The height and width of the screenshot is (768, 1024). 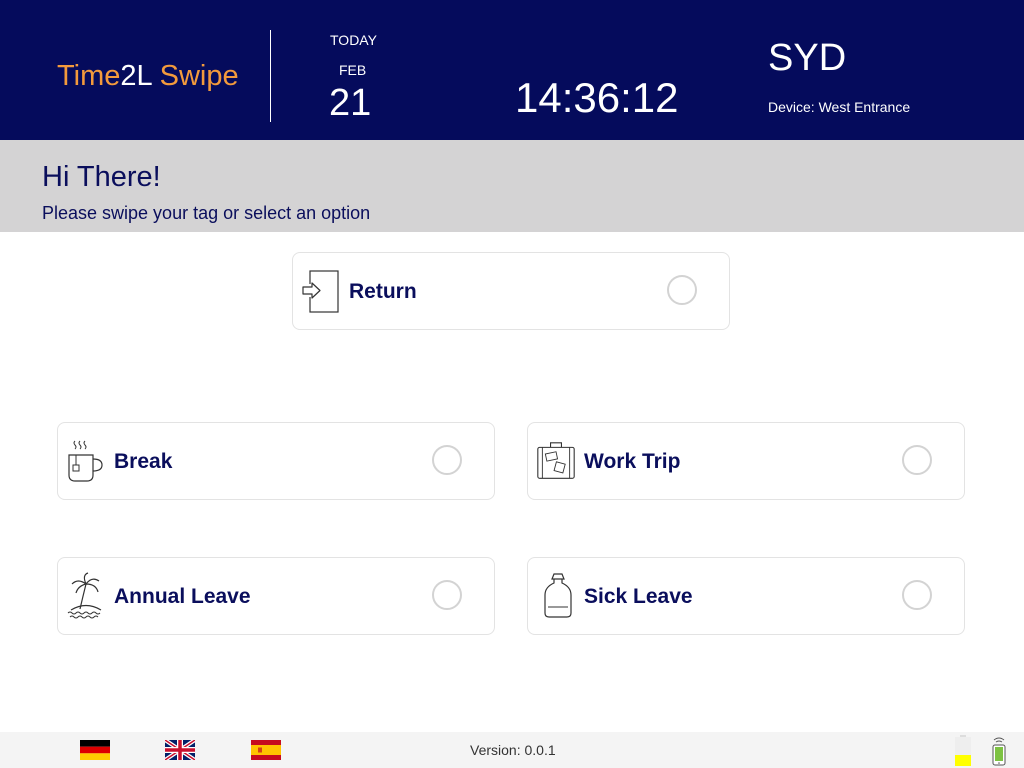 What do you see at coordinates (143, 461) in the screenshot?
I see `option-break-label: Break` at bounding box center [143, 461].